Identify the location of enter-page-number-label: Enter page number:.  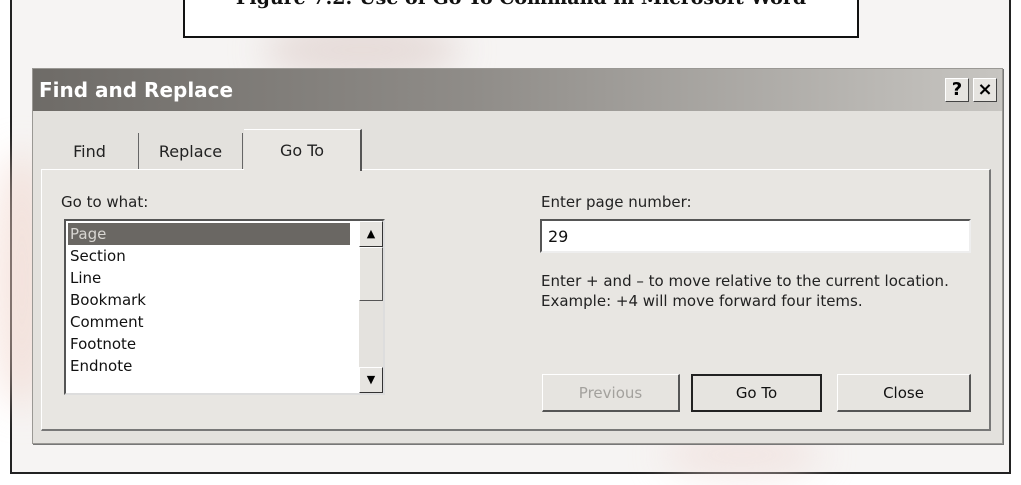
(616, 202).